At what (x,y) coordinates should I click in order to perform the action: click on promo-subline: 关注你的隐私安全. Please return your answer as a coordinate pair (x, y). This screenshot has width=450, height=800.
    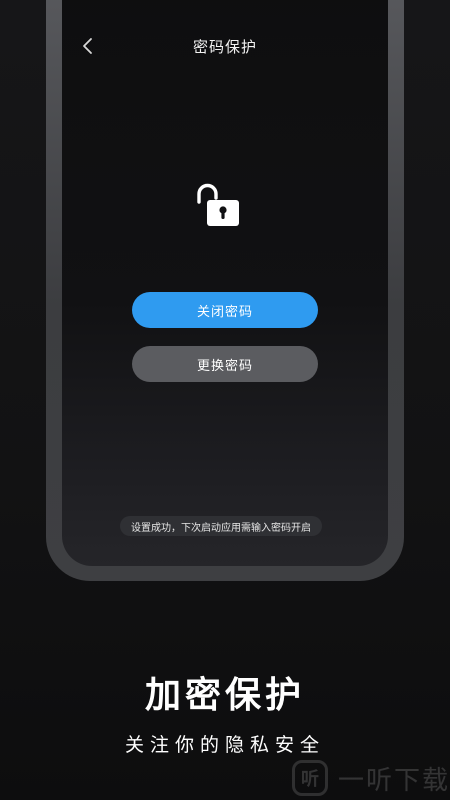
    Looking at the image, I should click on (224, 745).